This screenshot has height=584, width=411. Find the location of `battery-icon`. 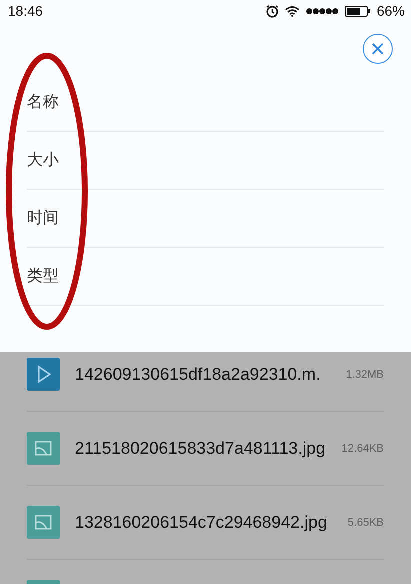

battery-icon is located at coordinates (357, 11).